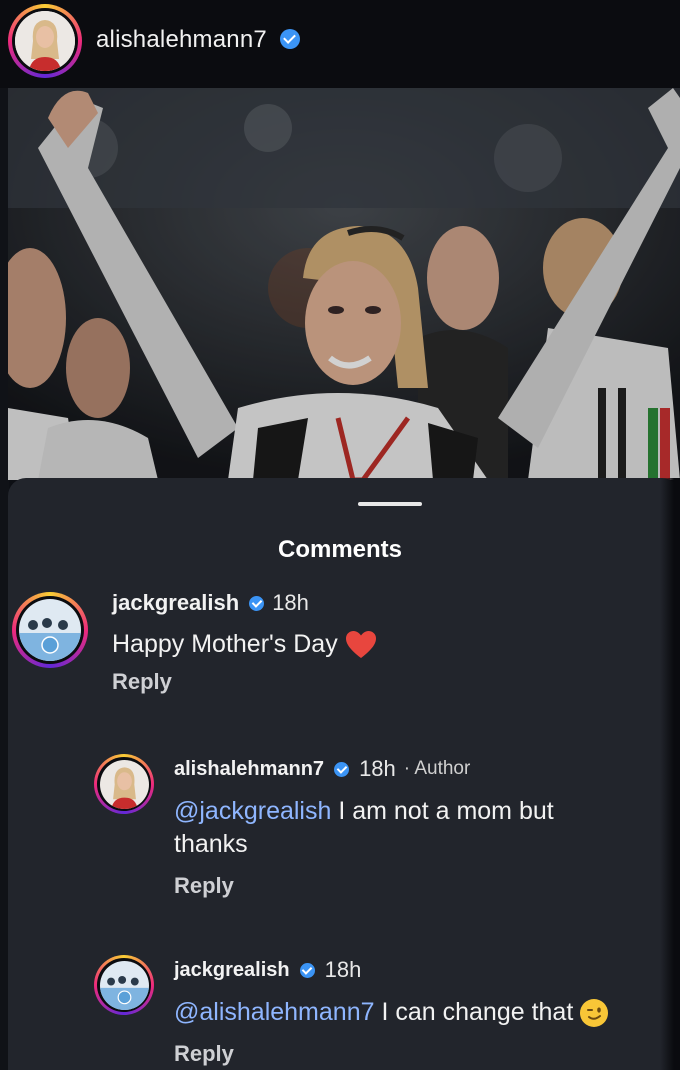 The image size is (680, 1070). What do you see at coordinates (594, 1013) in the screenshot?
I see `winking-face-emoji-icon` at bounding box center [594, 1013].